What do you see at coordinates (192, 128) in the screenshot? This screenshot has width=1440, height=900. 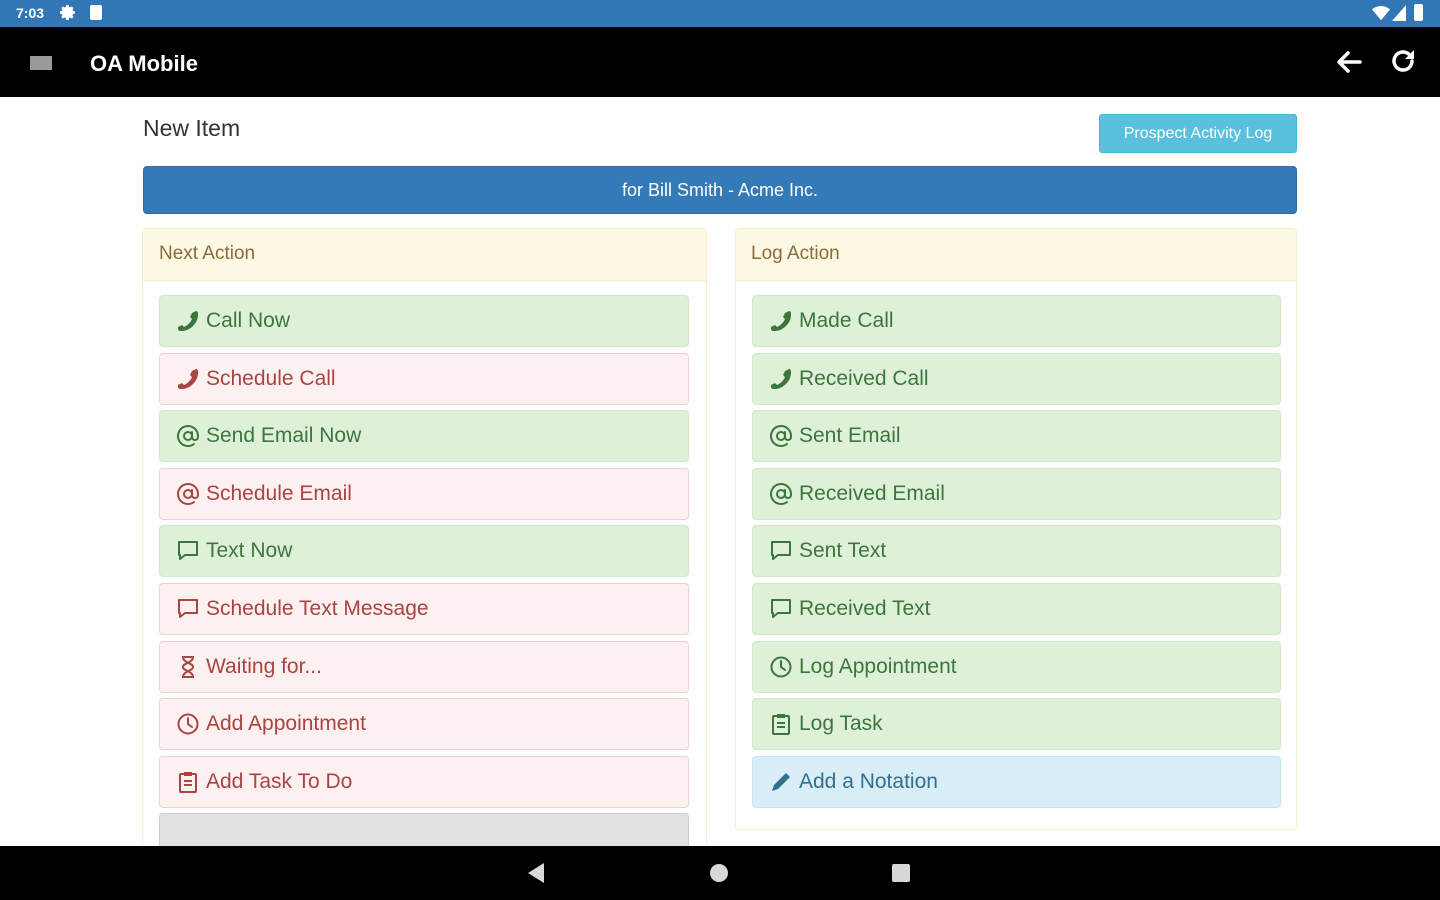 I see `page-title: New Item` at bounding box center [192, 128].